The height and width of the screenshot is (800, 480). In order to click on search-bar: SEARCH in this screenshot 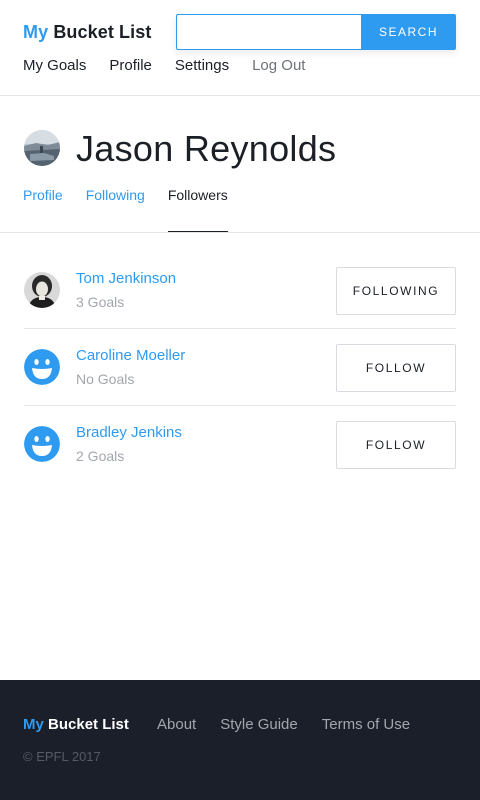, I will do `click(316, 32)`.